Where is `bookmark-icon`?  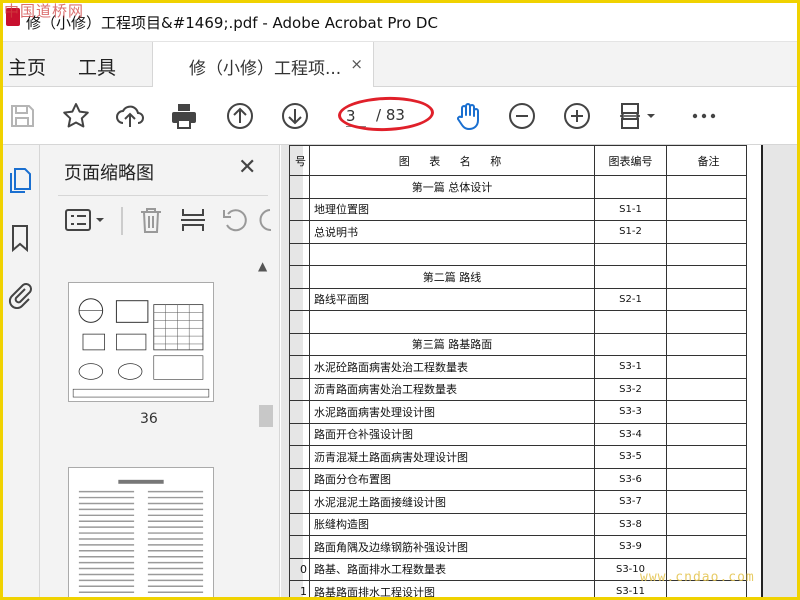 bookmark-icon is located at coordinates (20, 238).